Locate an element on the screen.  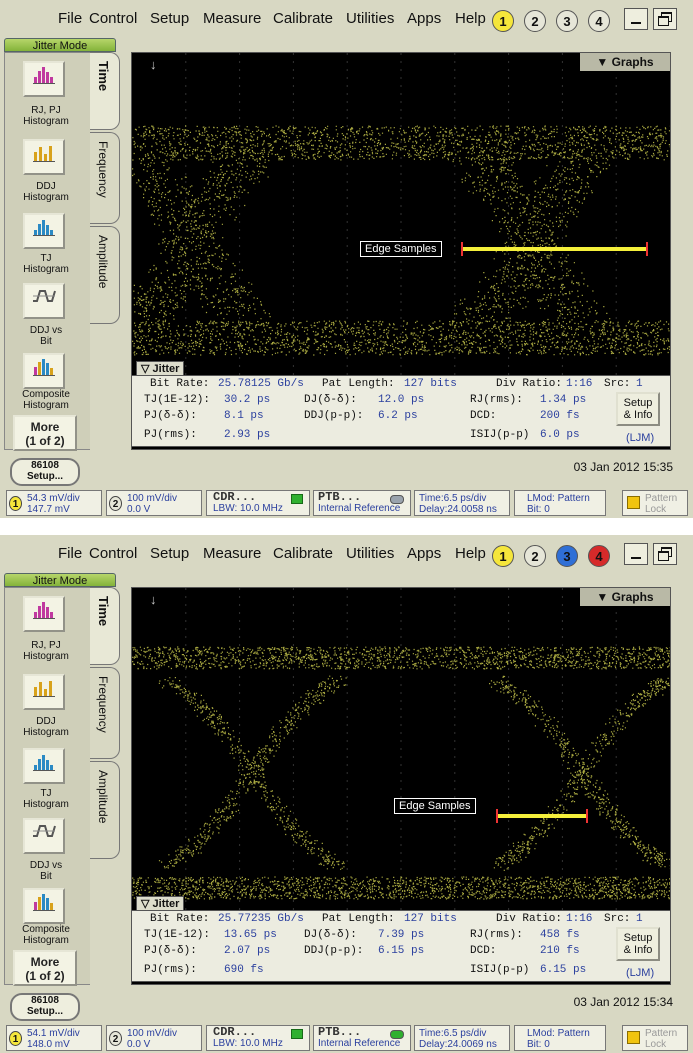
pj-dd-label: PJ(δ-δ): is located at coordinates (170, 416).